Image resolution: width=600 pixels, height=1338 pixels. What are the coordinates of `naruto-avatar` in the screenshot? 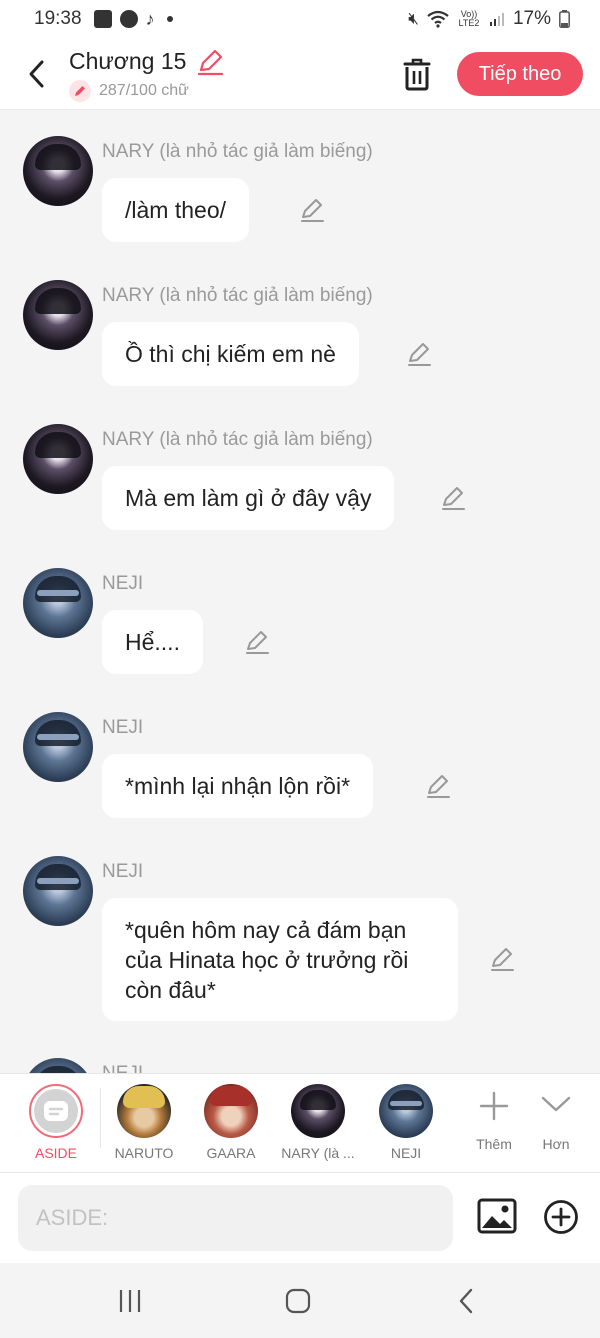 It's located at (144, 1111).